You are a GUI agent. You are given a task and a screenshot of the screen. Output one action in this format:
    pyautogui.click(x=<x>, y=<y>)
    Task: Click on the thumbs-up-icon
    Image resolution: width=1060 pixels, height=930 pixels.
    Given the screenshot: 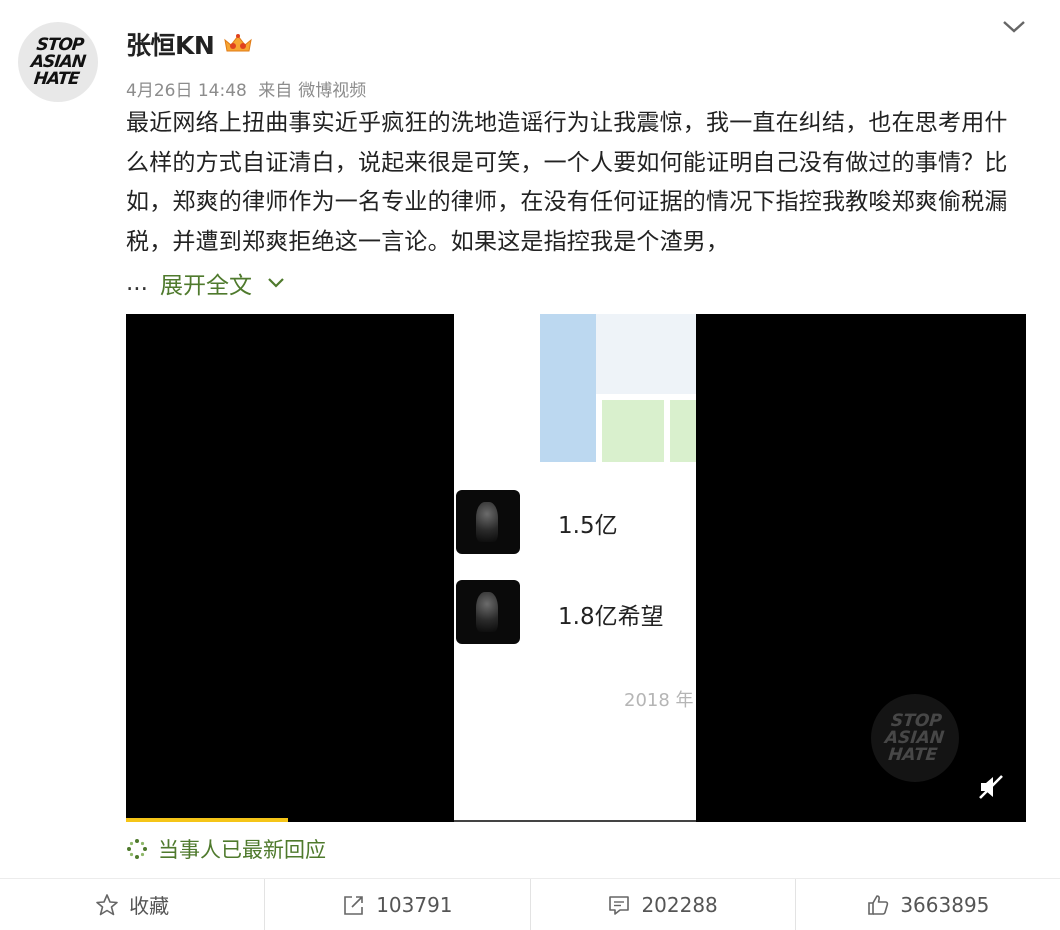 What is the action you would take?
    pyautogui.click(x=878, y=904)
    